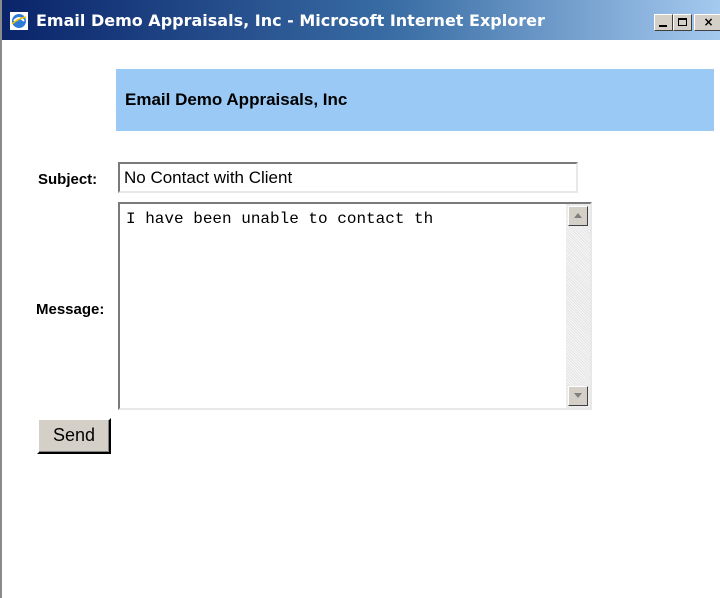 The image size is (720, 598). Describe the element at coordinates (415, 100) in the screenshot. I see `company-header: Email Demo Appraisals, Inc` at that location.